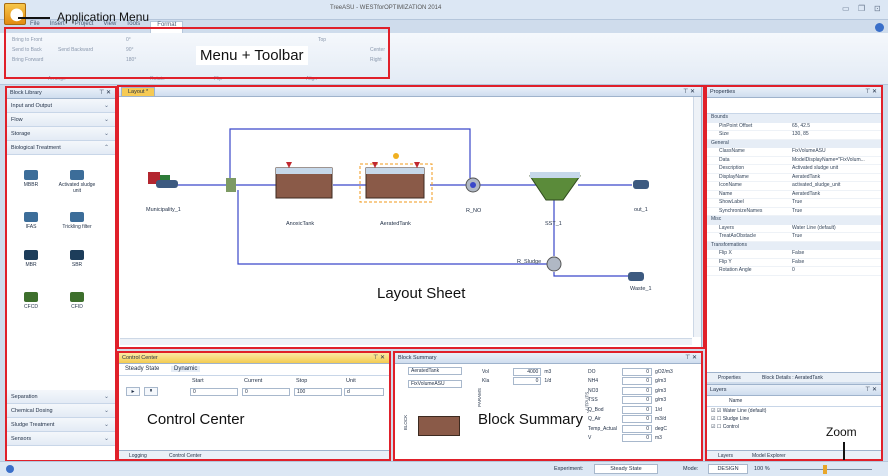 Image resolution: width=888 pixels, height=476 pixels. What do you see at coordinates (844, 451) in the screenshot?
I see `zoom-arrow` at bounding box center [844, 451].